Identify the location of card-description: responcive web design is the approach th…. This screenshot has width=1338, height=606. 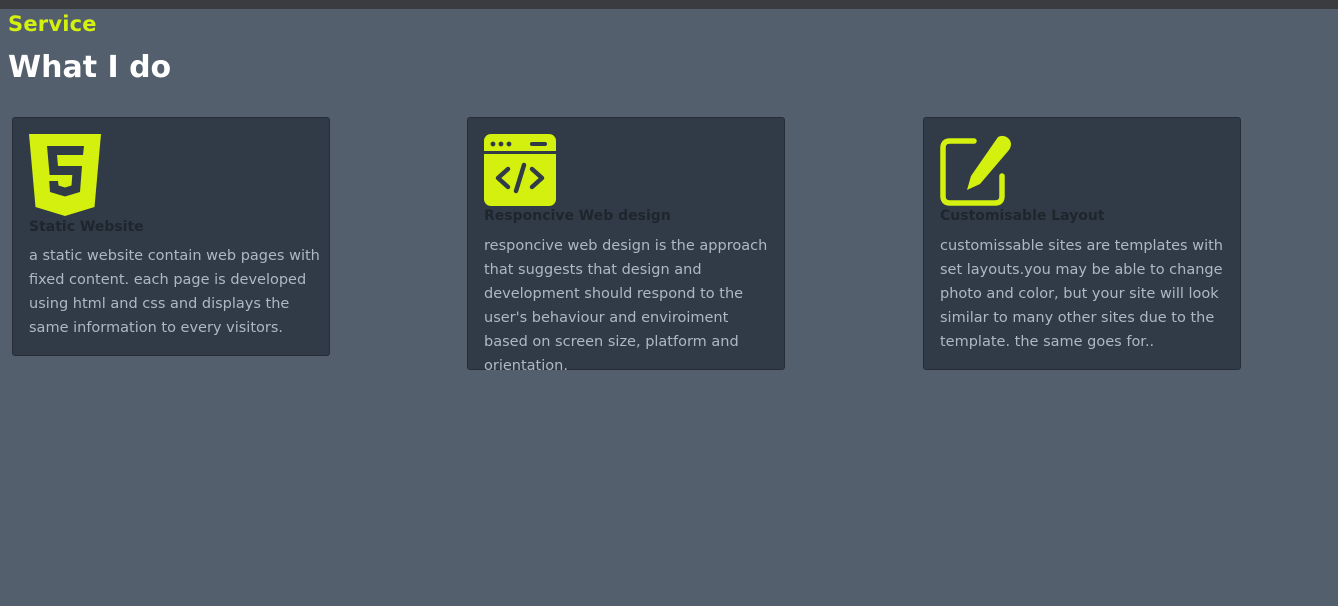
(626, 306).